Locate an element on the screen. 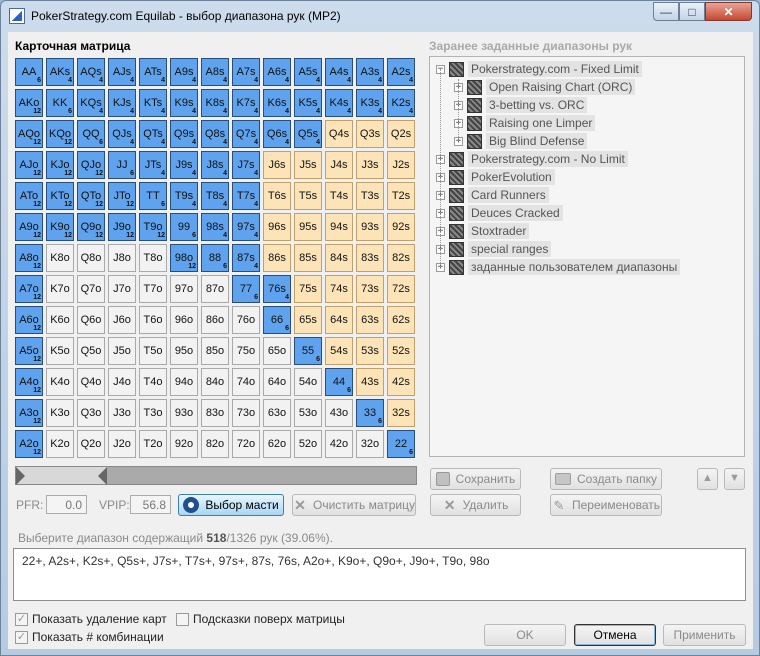 This screenshot has width=760, height=656. hand-cell: 53s is located at coordinates (370, 351).